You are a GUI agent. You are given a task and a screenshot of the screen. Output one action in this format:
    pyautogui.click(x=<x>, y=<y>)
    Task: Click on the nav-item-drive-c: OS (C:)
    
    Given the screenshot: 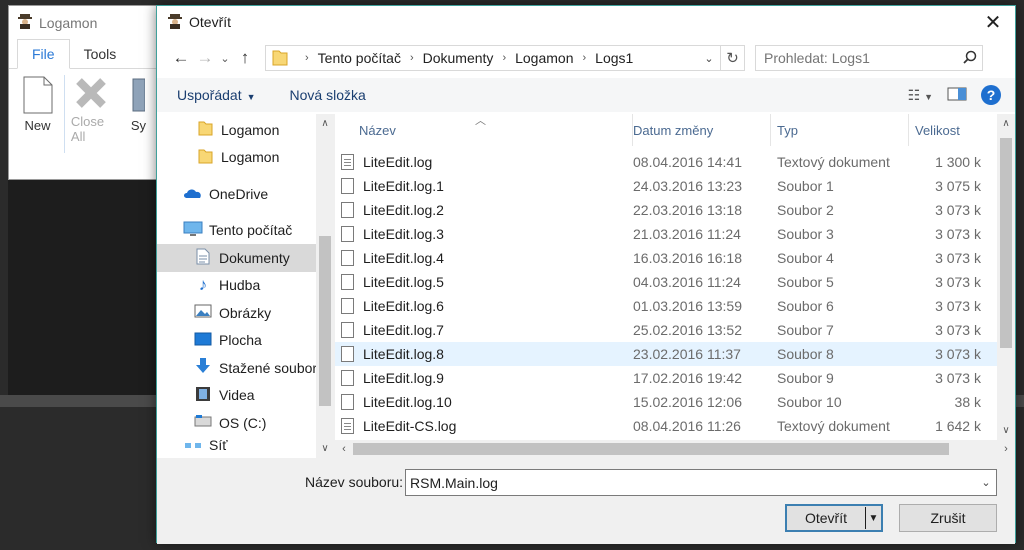 What is the action you would take?
    pyautogui.click(x=245, y=423)
    